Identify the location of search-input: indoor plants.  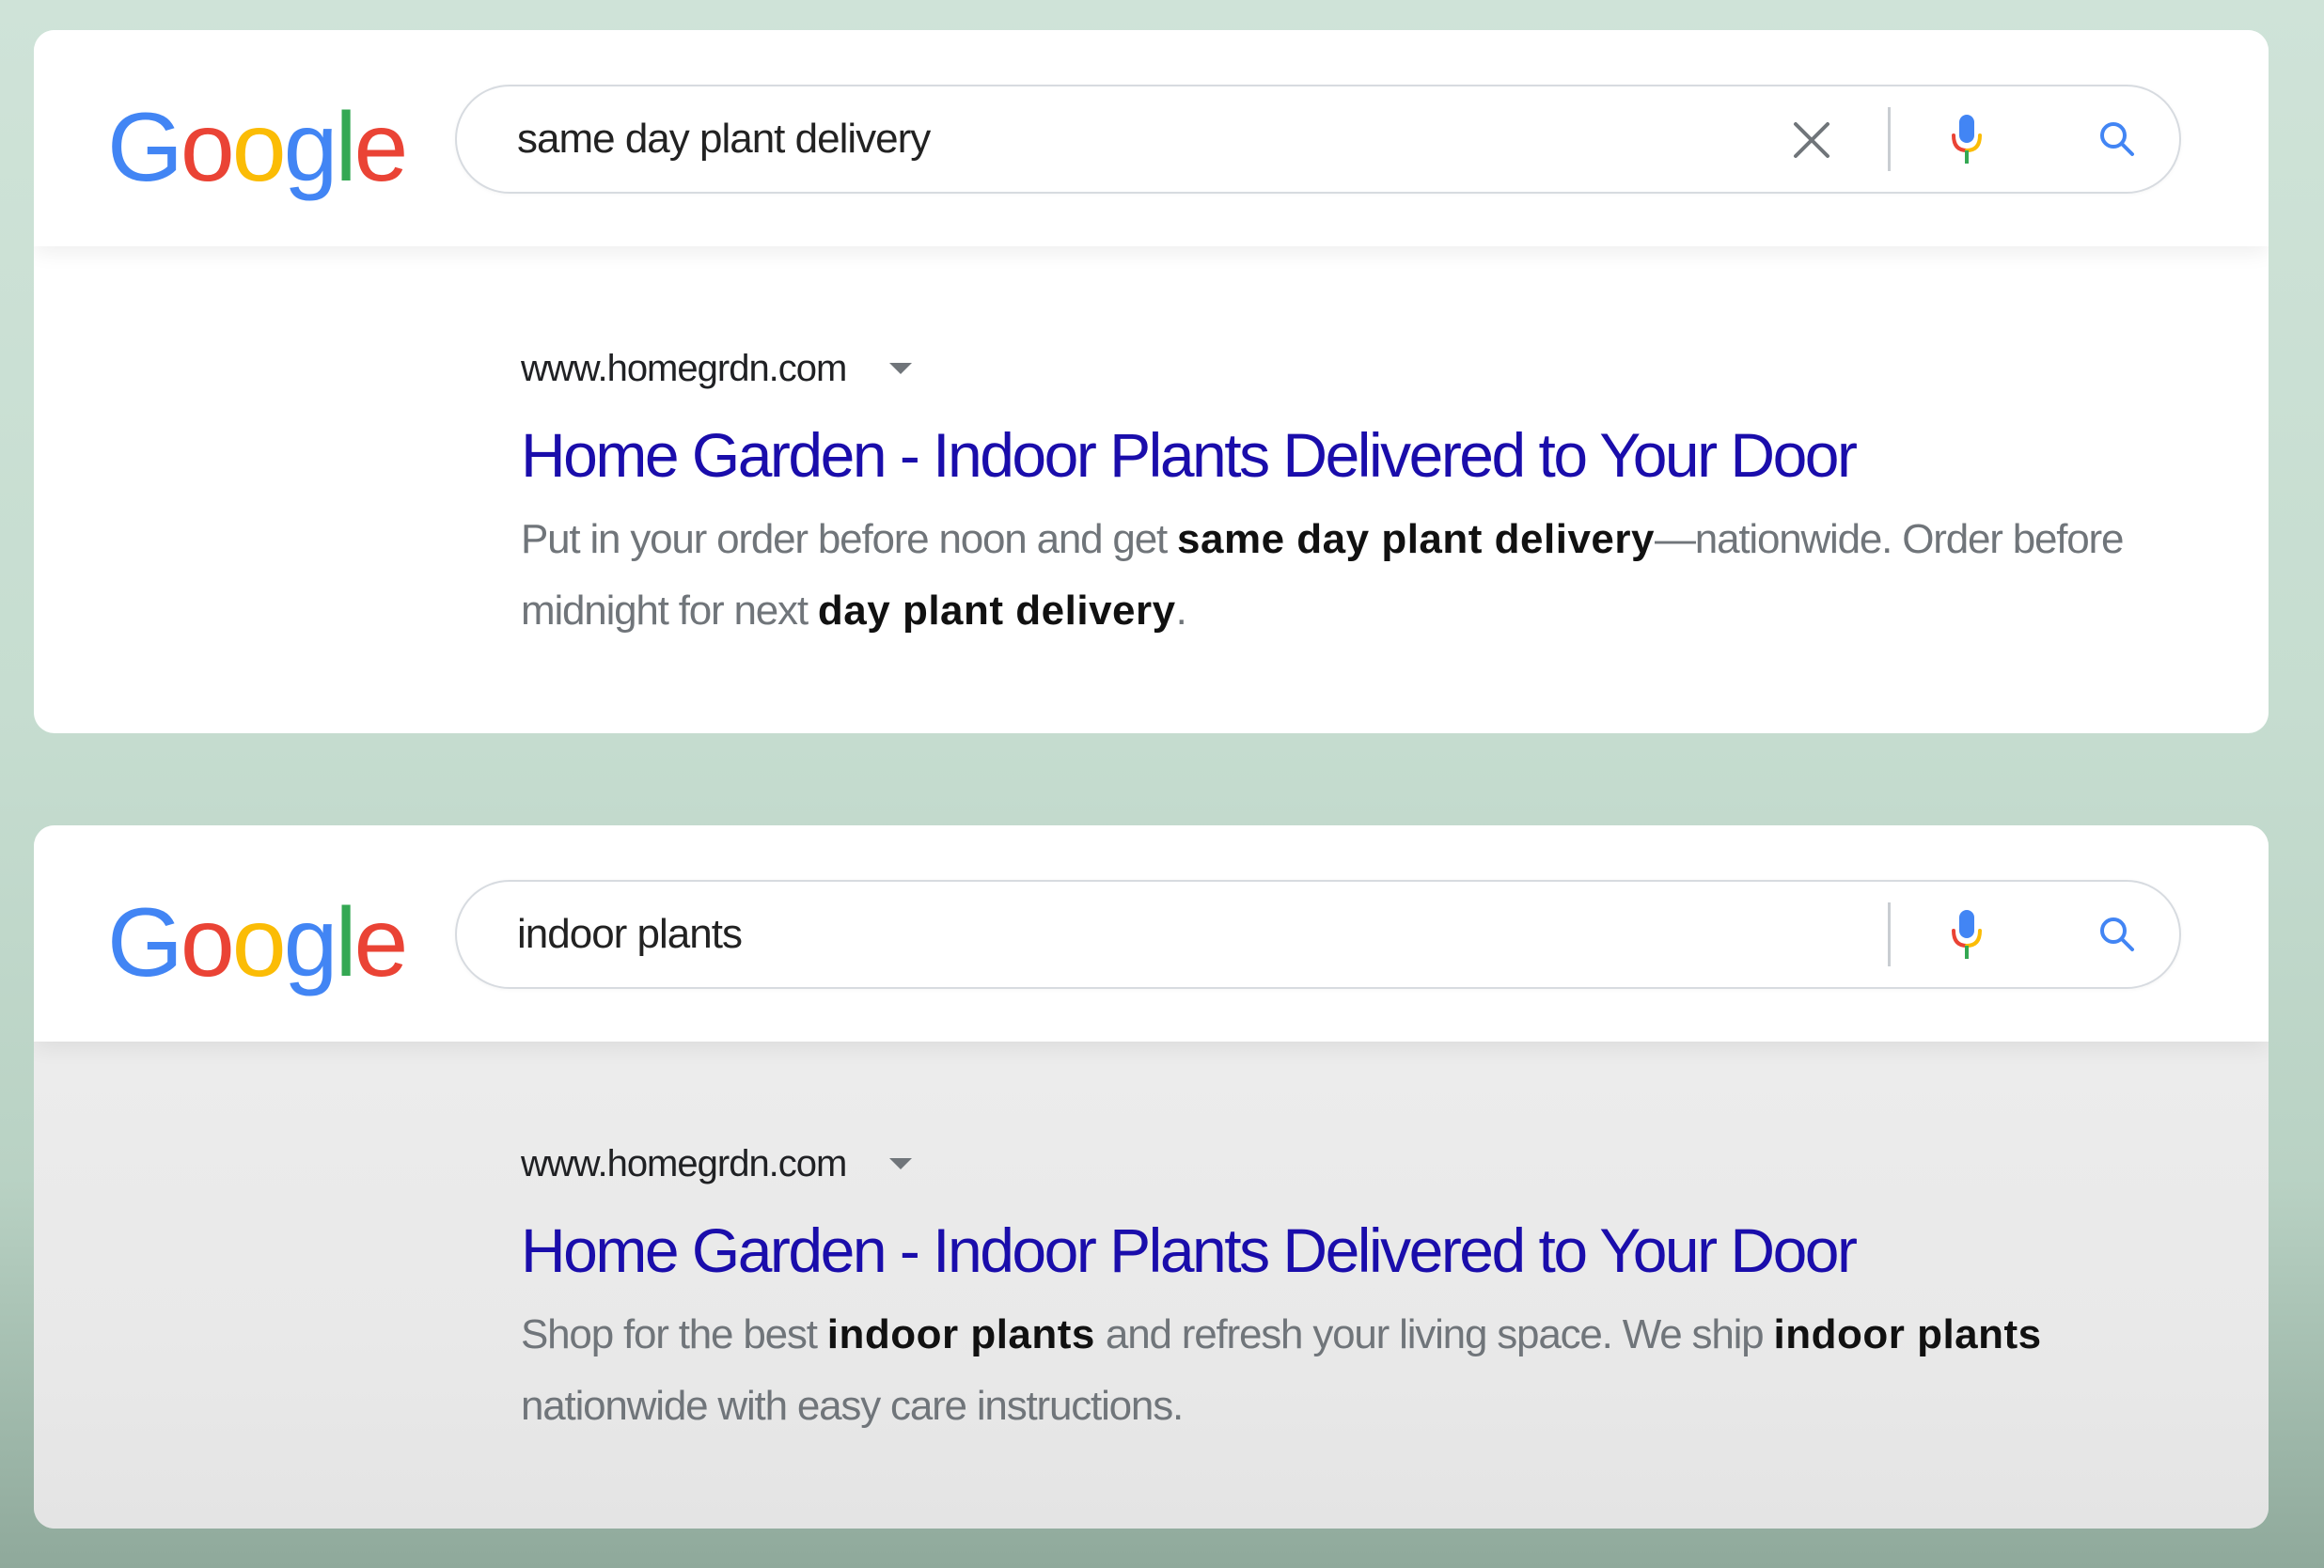
(630, 934).